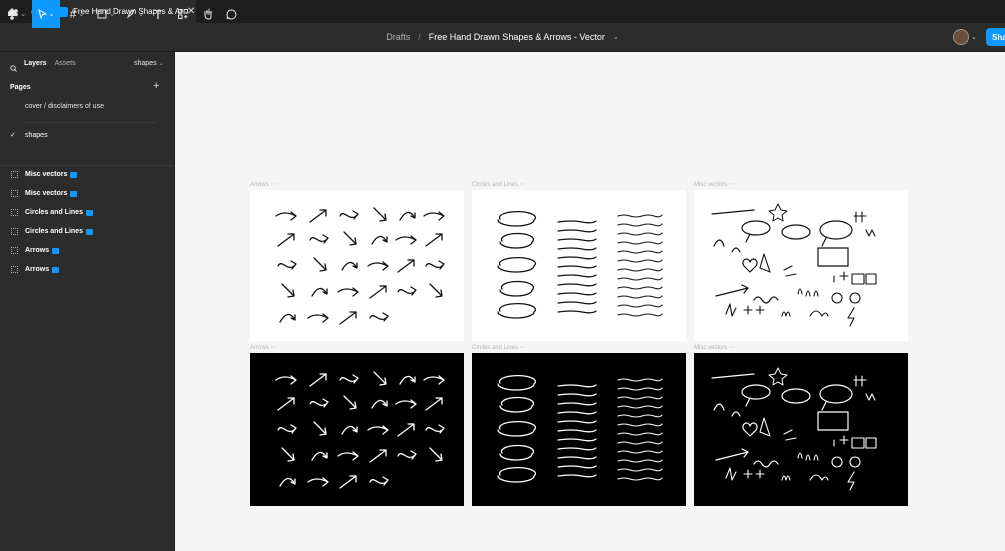 The image size is (1005, 551). I want to click on search-icon, so click(13, 68).